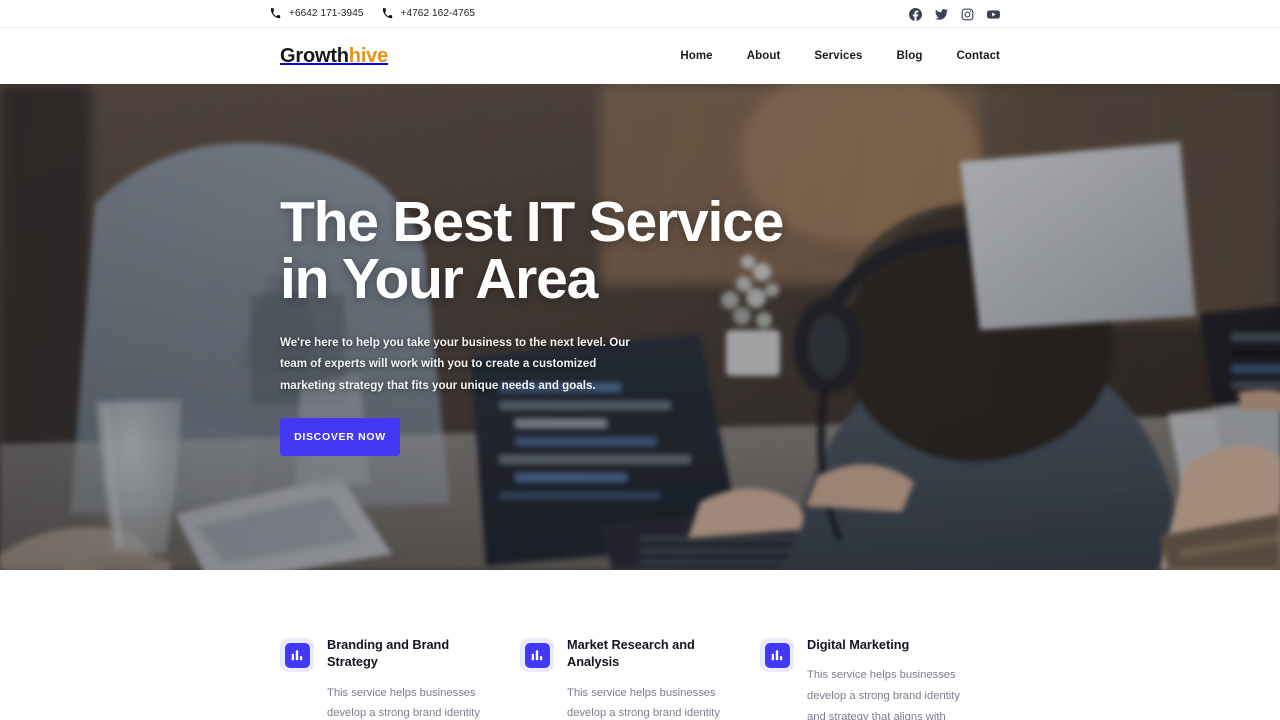 The width and height of the screenshot is (1280, 720). What do you see at coordinates (532, 222) in the screenshot?
I see `hero-heading-line-1: The Best IT Service` at bounding box center [532, 222].